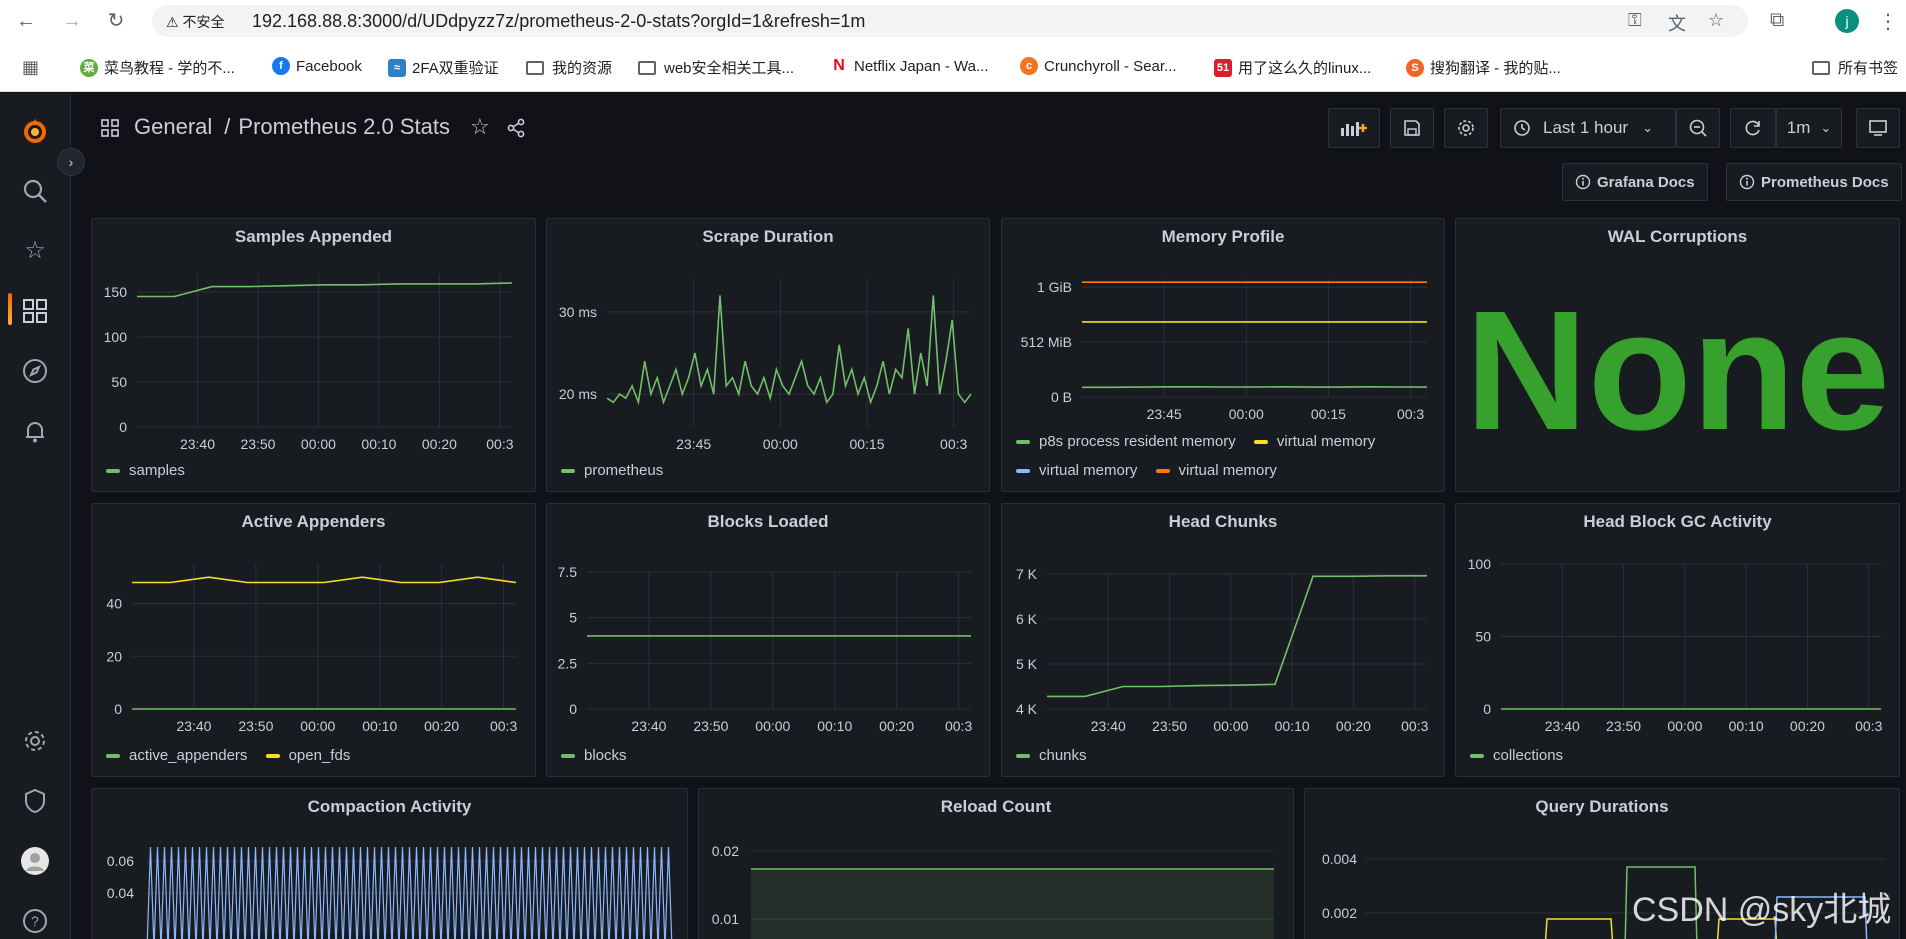  I want to click on insecure-badge: ⚠ 不安全, so click(195, 22).